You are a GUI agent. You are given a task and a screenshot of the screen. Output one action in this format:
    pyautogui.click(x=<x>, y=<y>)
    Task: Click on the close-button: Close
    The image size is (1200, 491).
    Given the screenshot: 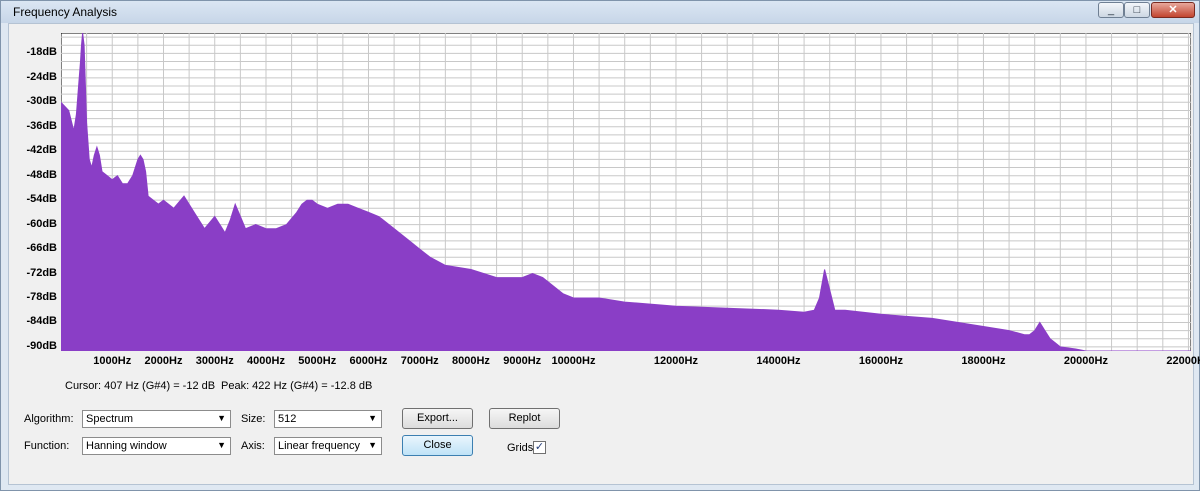 What is the action you would take?
    pyautogui.click(x=437, y=445)
    